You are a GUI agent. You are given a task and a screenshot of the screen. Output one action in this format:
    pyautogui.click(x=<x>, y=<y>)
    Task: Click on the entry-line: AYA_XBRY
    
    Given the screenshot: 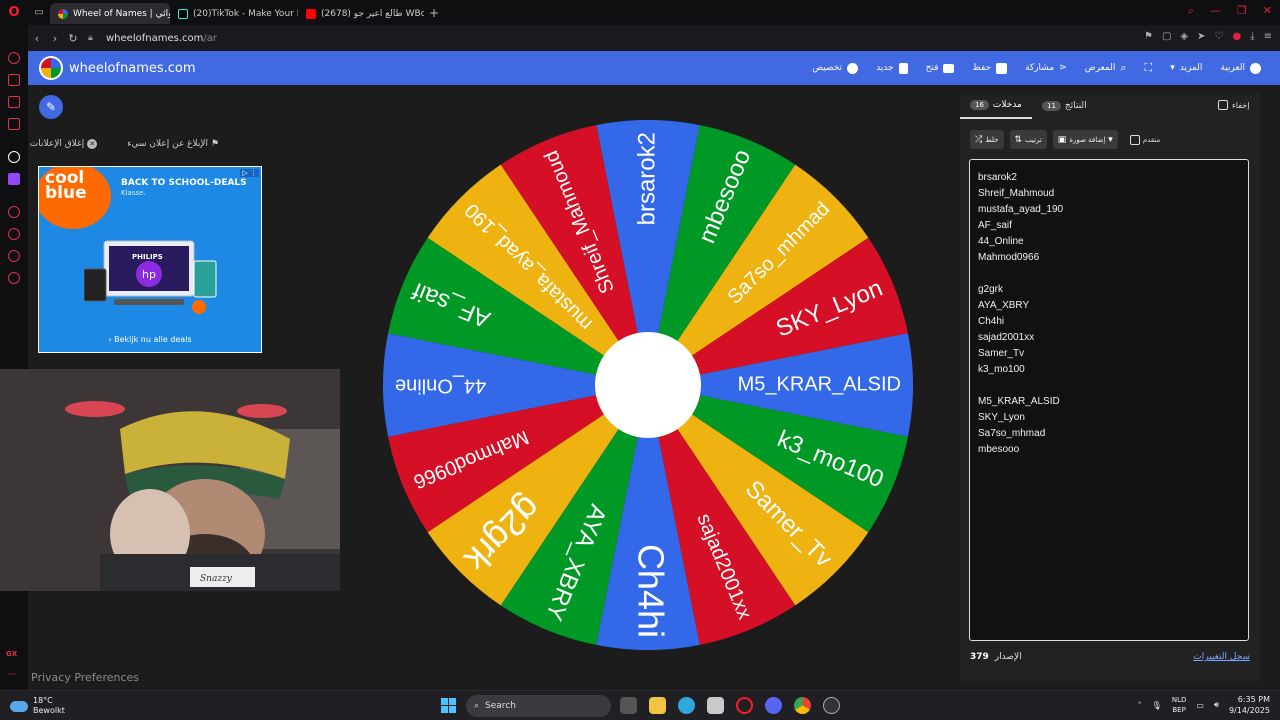 What is the action you would take?
    pyautogui.click(x=1109, y=306)
    